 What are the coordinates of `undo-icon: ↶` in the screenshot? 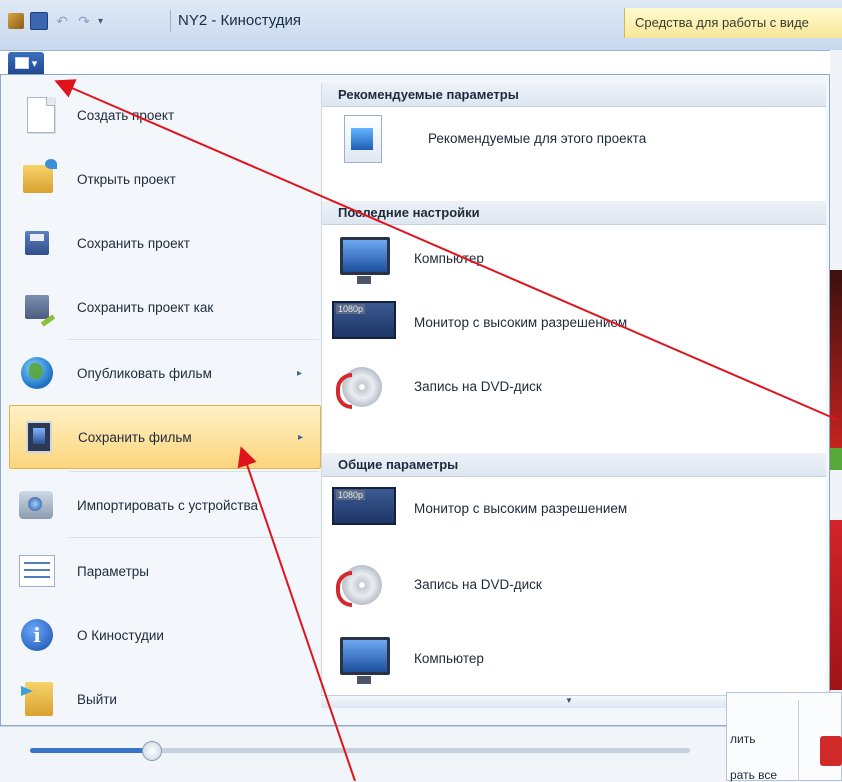 It's located at (62, 21).